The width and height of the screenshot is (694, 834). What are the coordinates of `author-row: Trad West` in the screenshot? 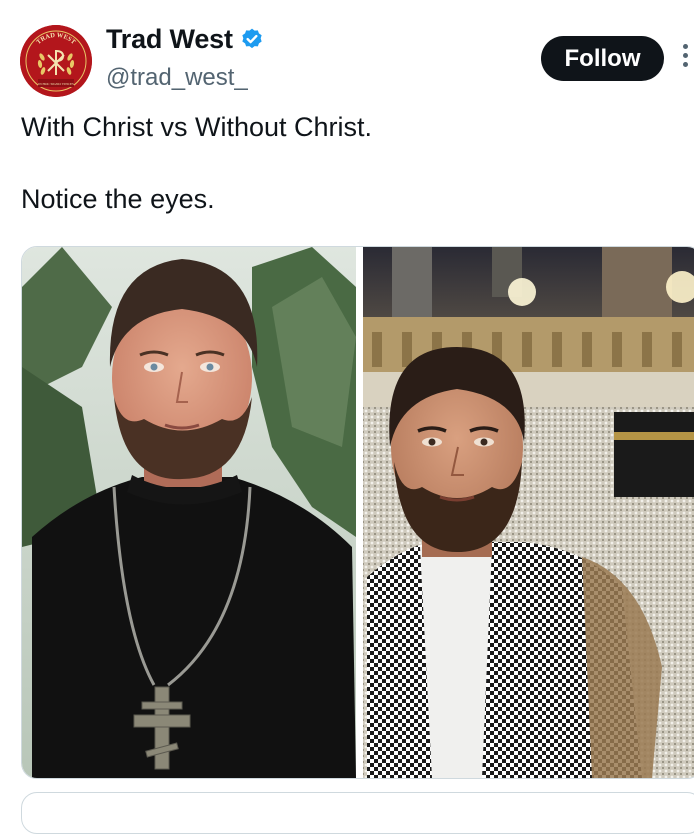 It's located at (185, 39).